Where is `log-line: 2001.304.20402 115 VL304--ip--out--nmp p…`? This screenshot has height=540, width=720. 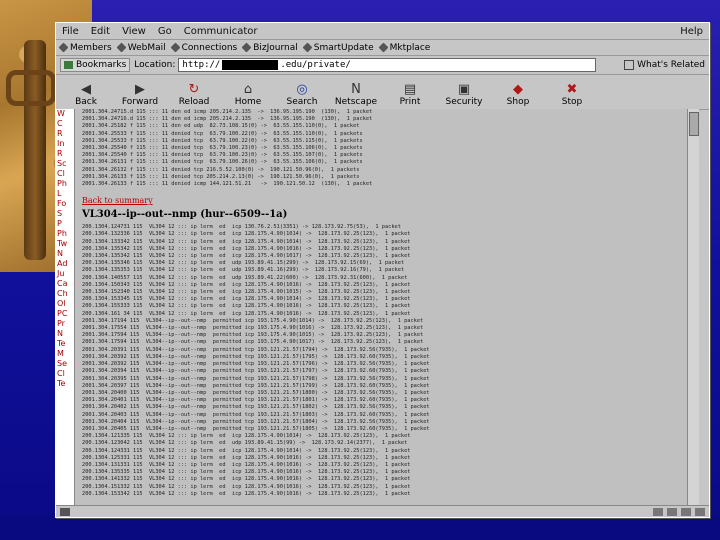
log-line: 2001.304.20402 115 VL304--ip--out--nmp p… is located at coordinates (256, 407).